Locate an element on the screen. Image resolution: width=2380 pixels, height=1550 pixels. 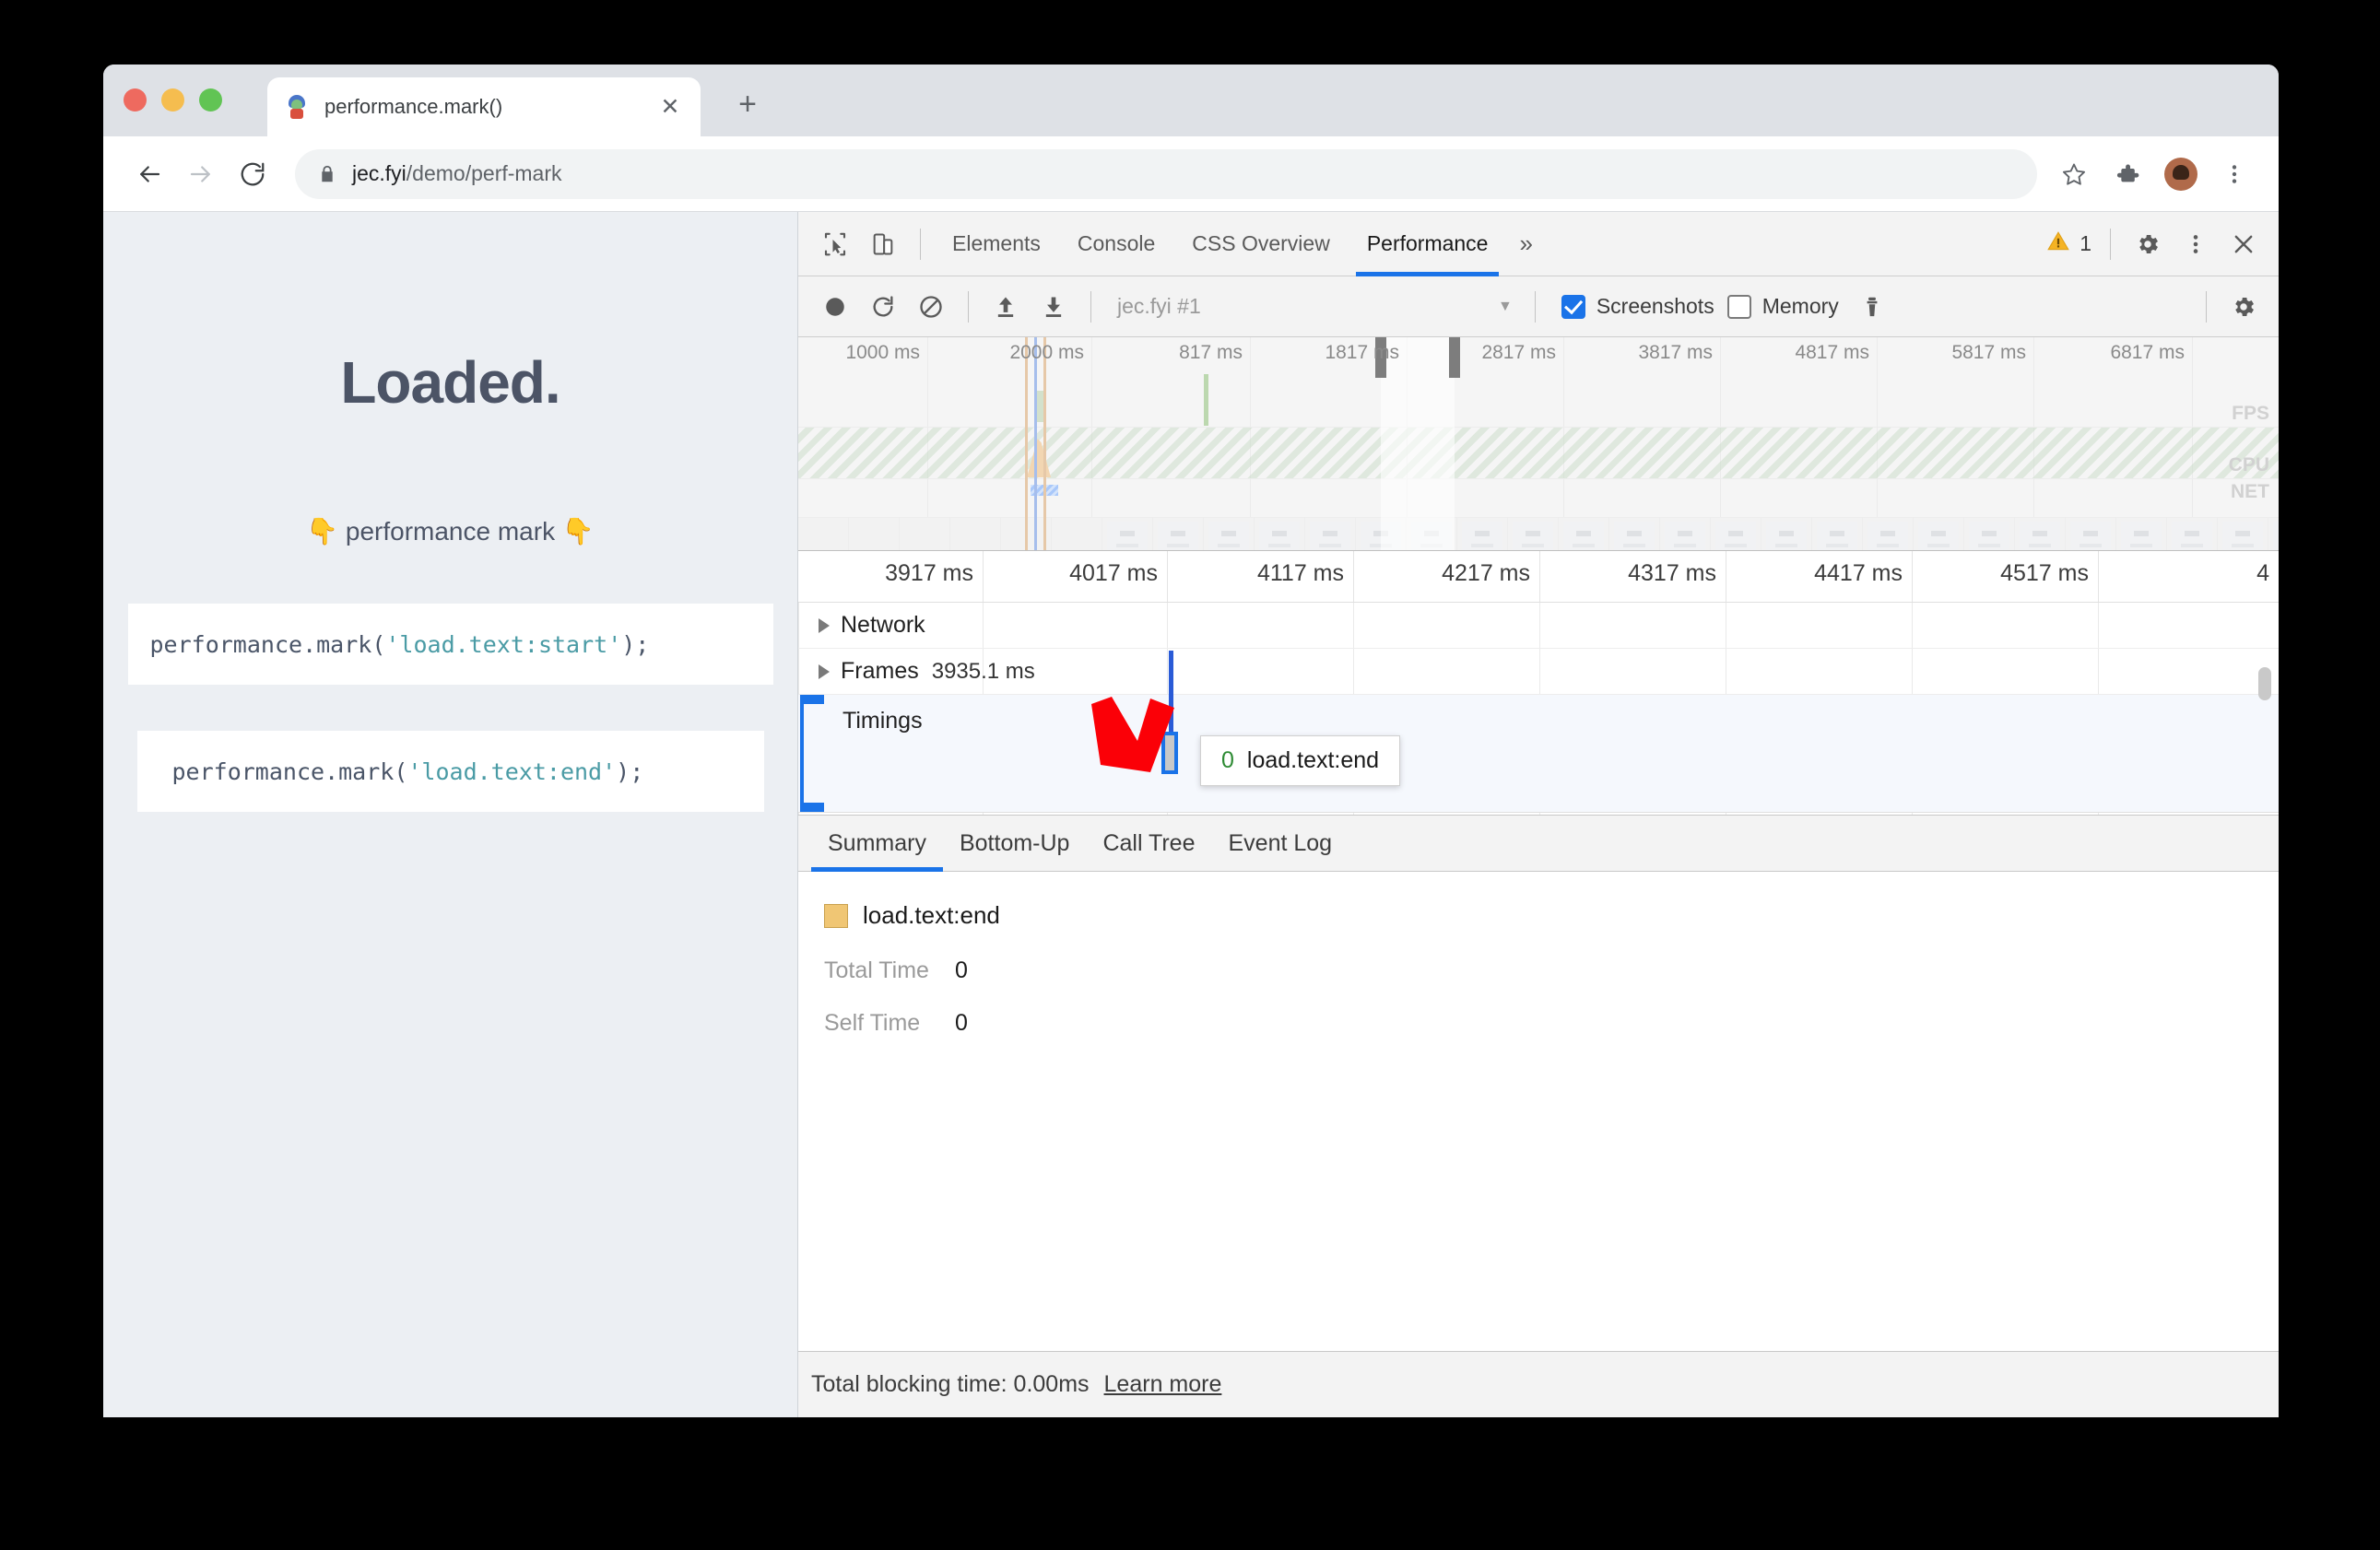
save-profile-download-icon is located at coordinates (1054, 307).